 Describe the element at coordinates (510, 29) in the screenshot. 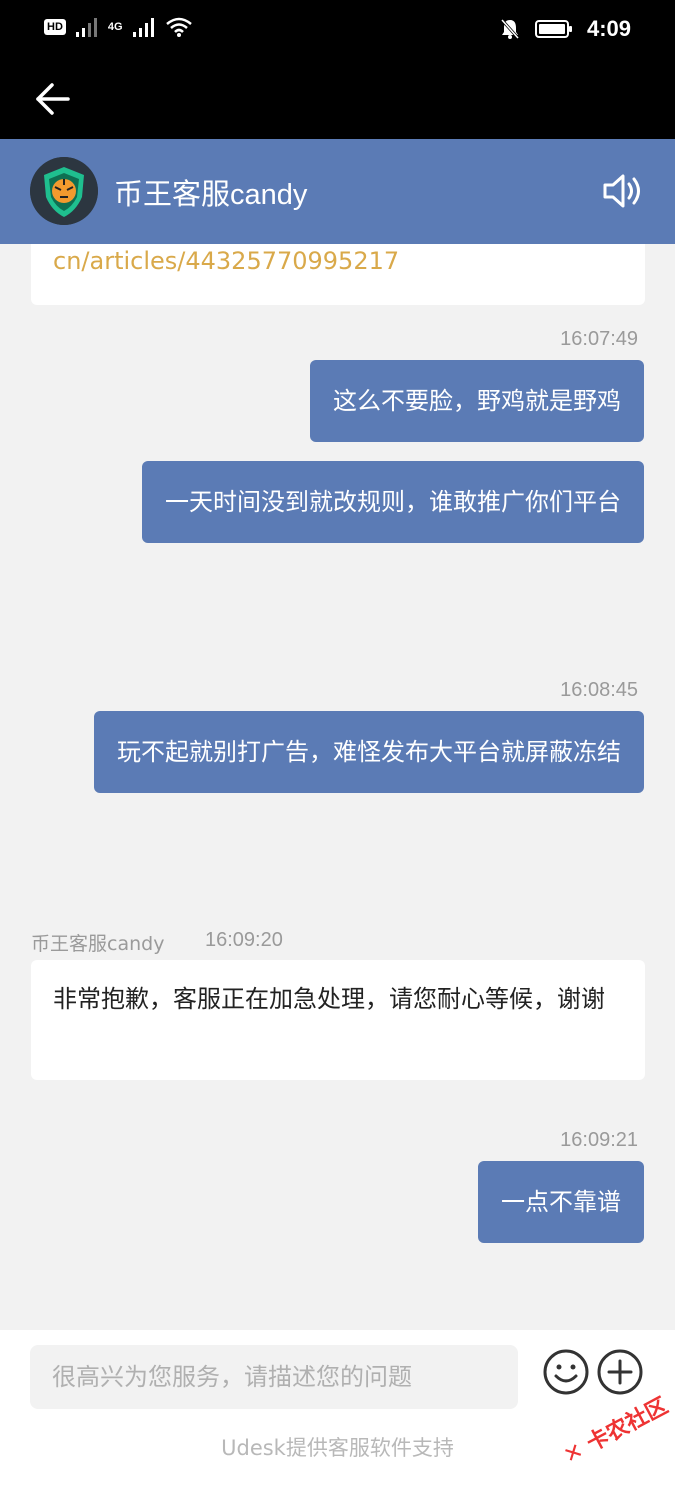

I see `bell-off-icon` at that location.